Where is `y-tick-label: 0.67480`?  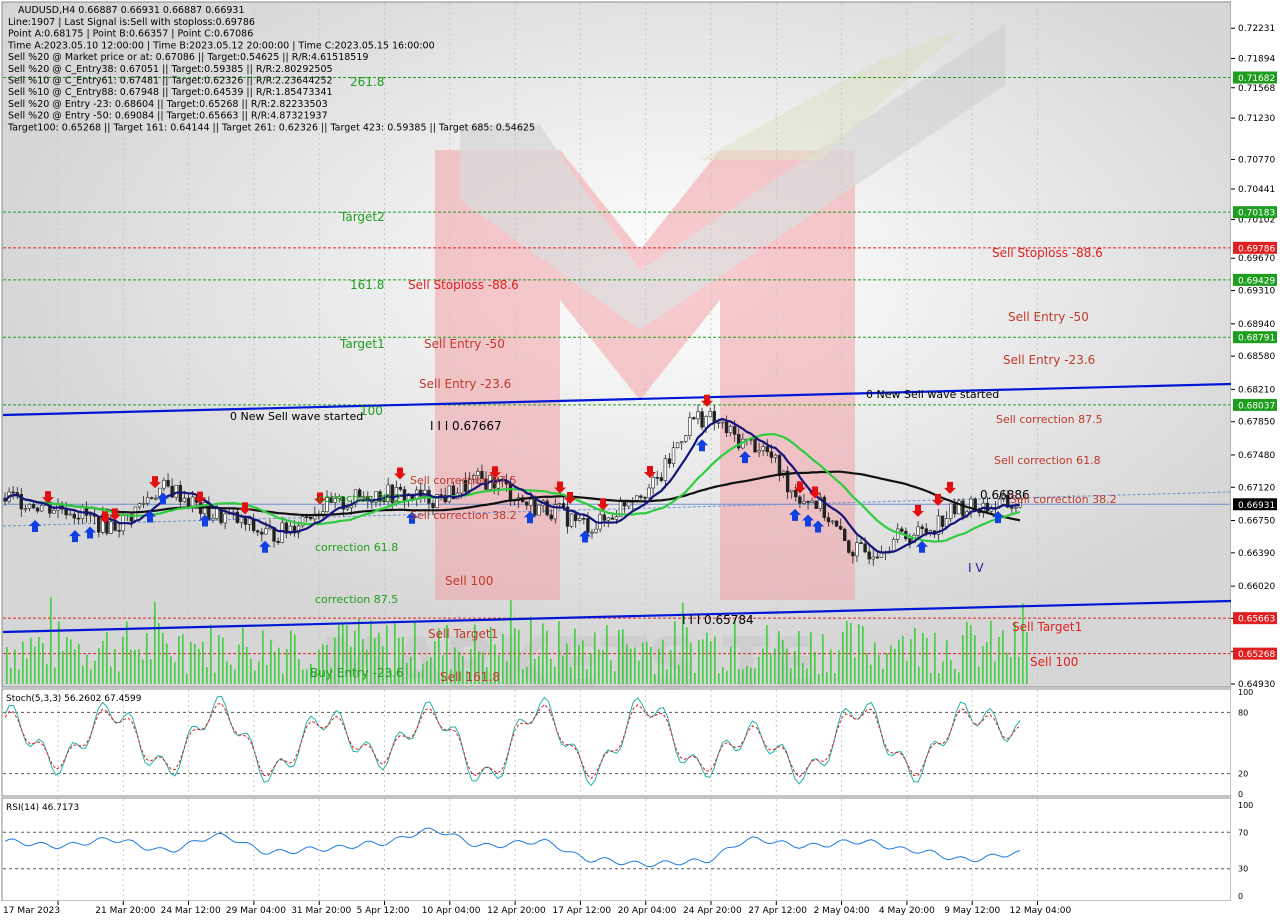
y-tick-label: 0.67480 is located at coordinates (1256, 456).